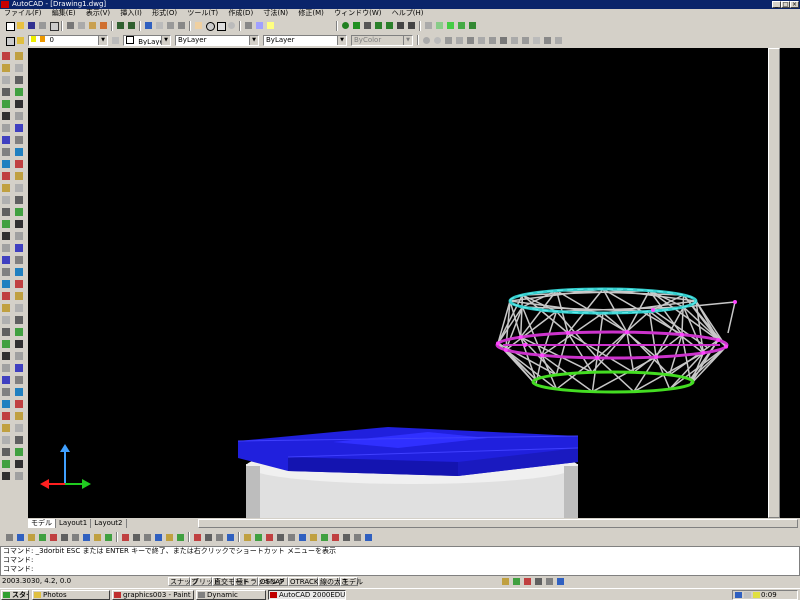 The height and width of the screenshot is (600, 800). What do you see at coordinates (181, 25) in the screenshot?
I see `distance-button` at bounding box center [181, 25].